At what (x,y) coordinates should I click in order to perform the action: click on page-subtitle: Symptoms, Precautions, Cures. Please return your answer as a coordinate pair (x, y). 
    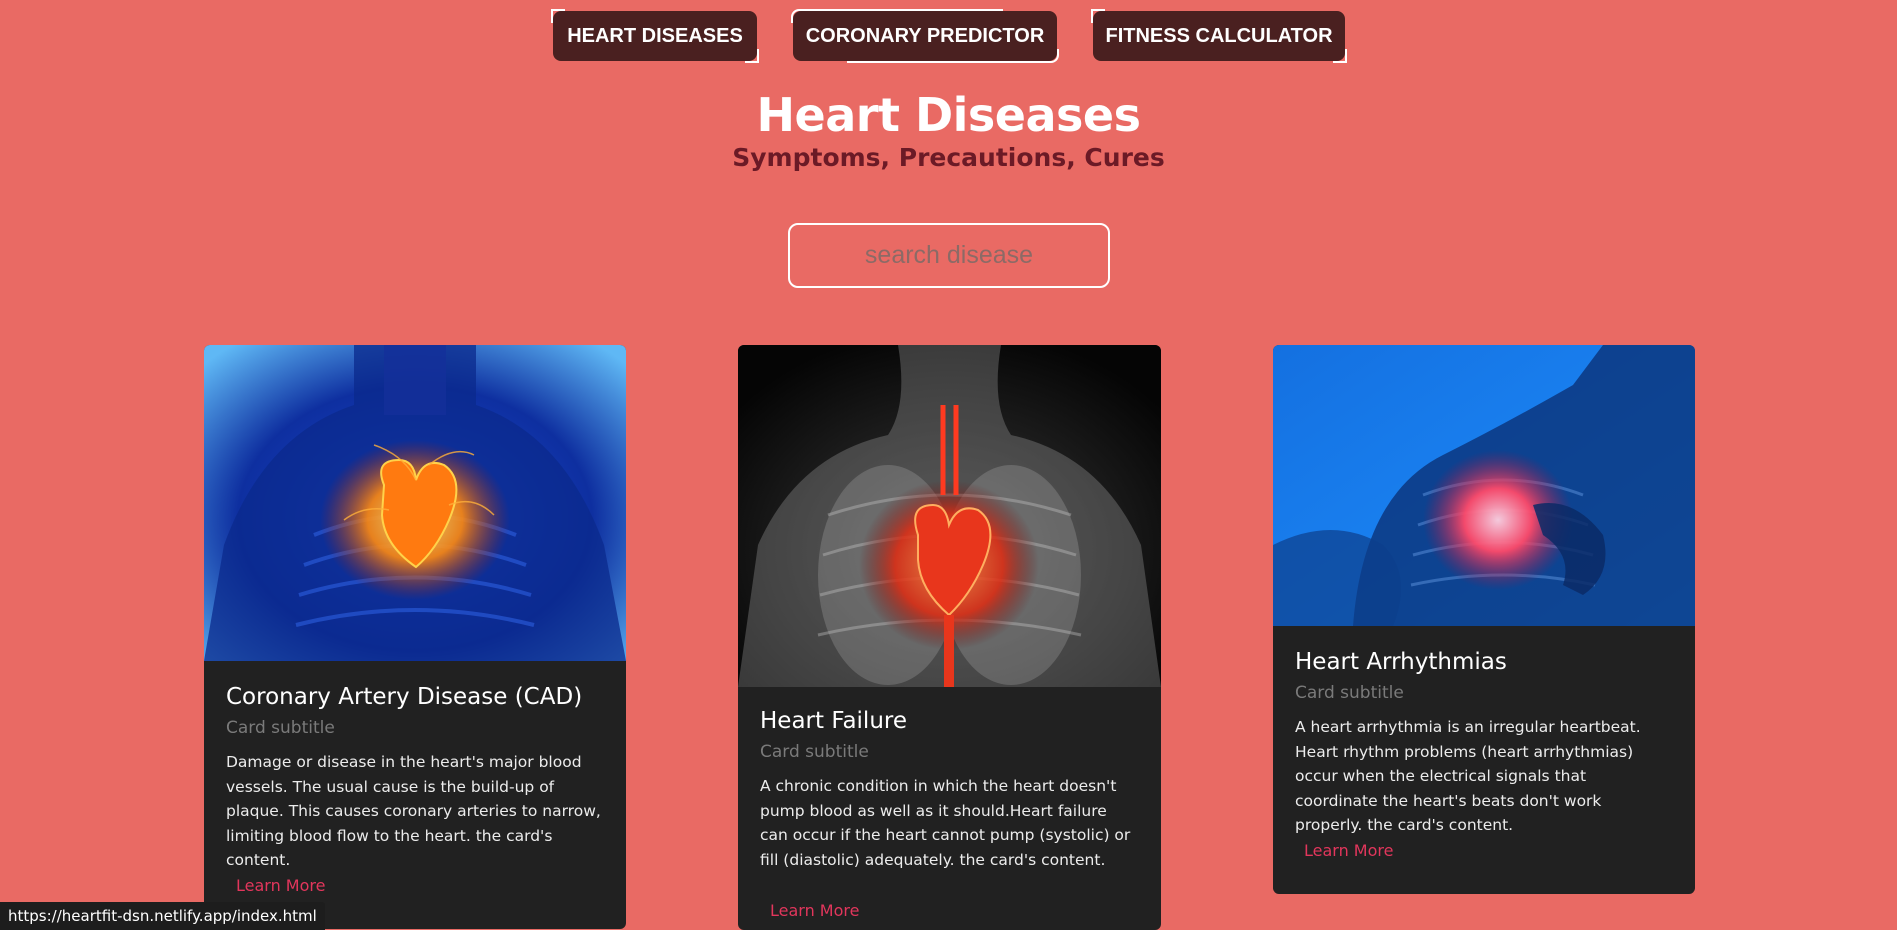
    Looking at the image, I should click on (948, 157).